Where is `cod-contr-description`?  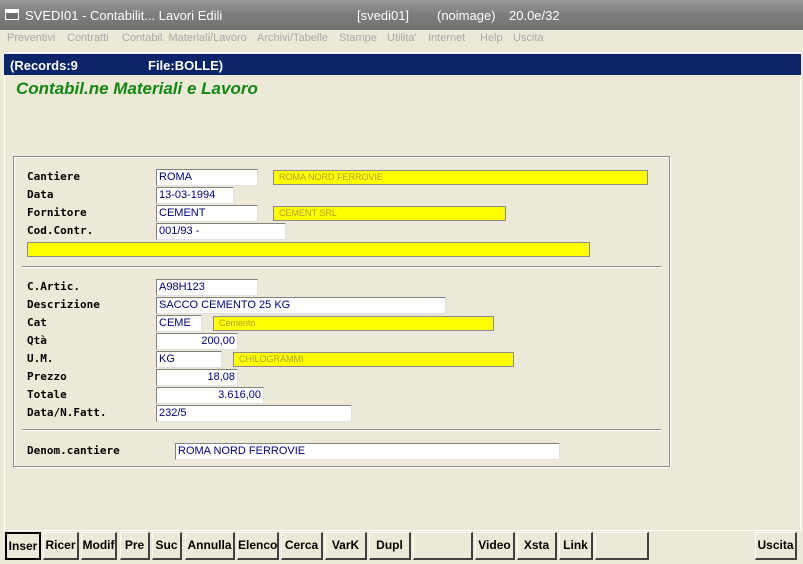
cod-contr-description is located at coordinates (308, 249).